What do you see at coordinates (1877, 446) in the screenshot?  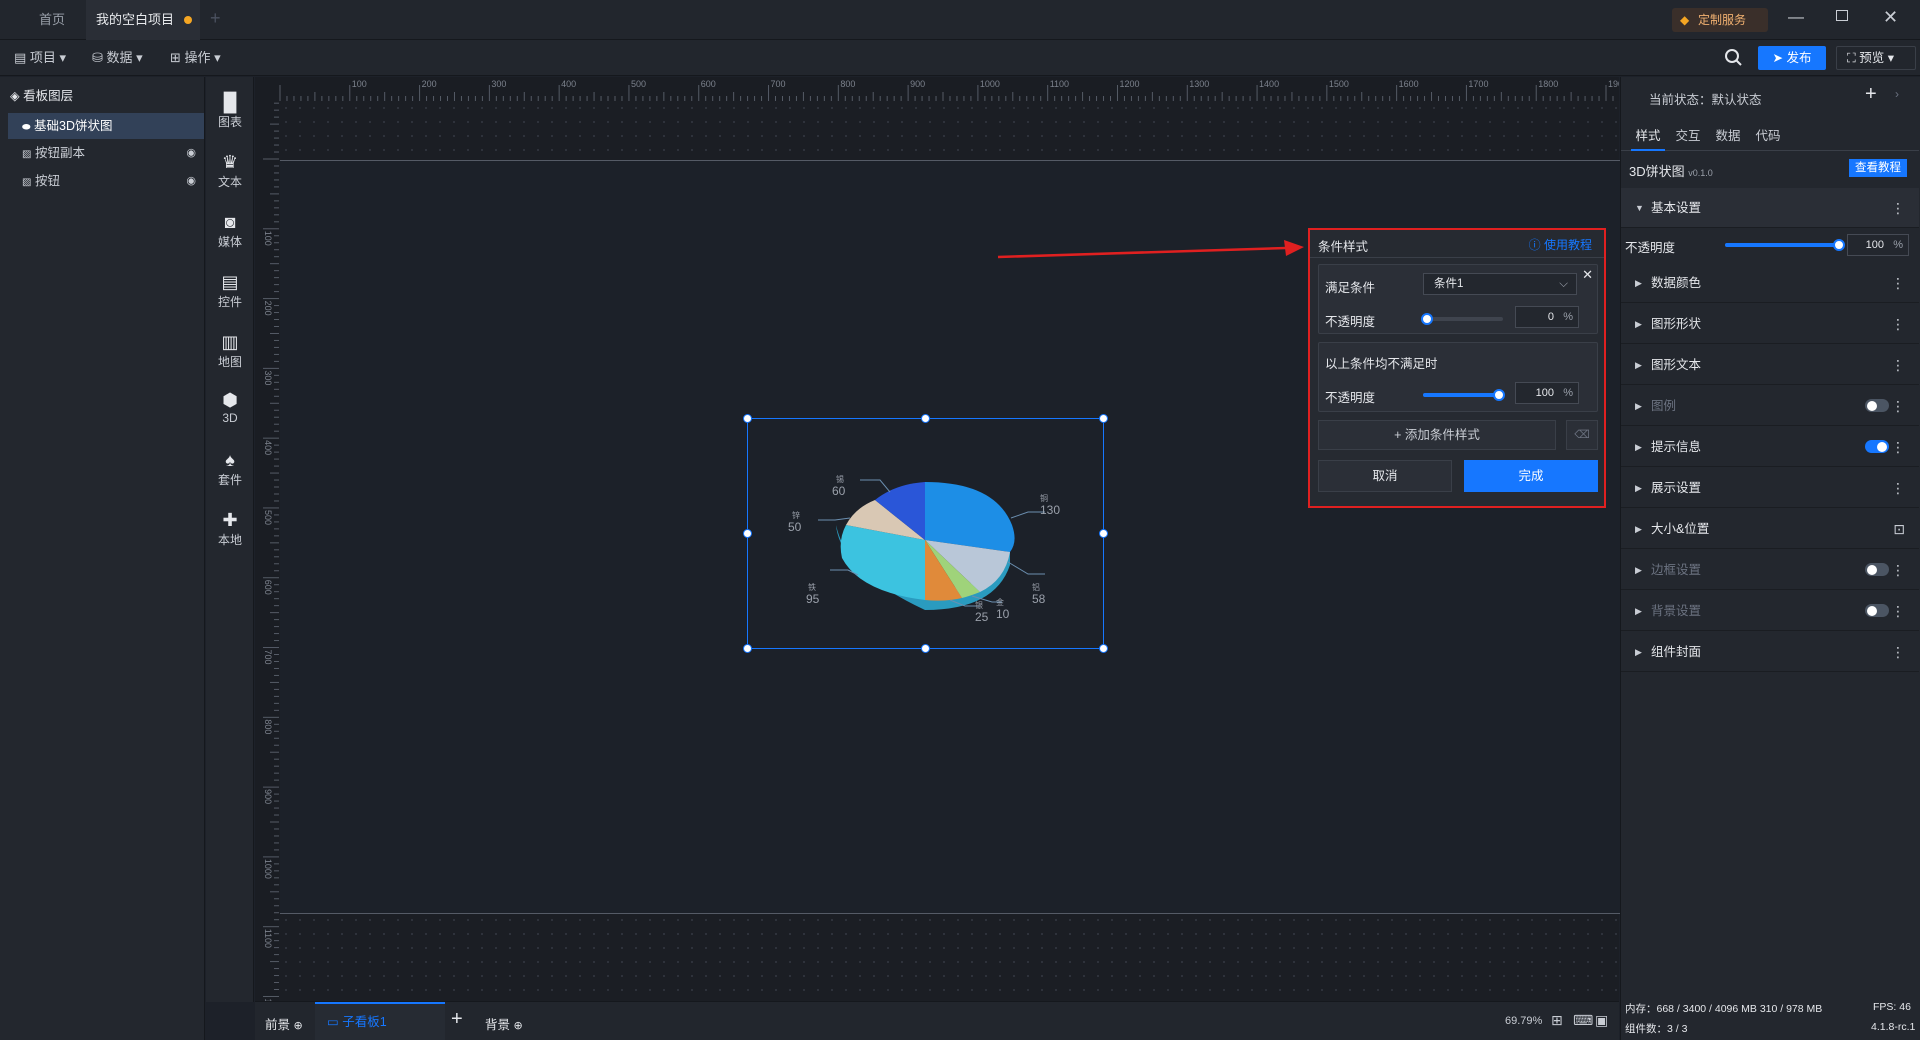 I see `tooltip-toggle` at bounding box center [1877, 446].